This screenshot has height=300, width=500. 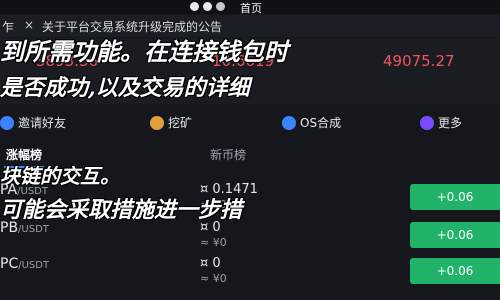 What do you see at coordinates (42, 123) in the screenshot?
I see `nav-label: 邀请好友` at bounding box center [42, 123].